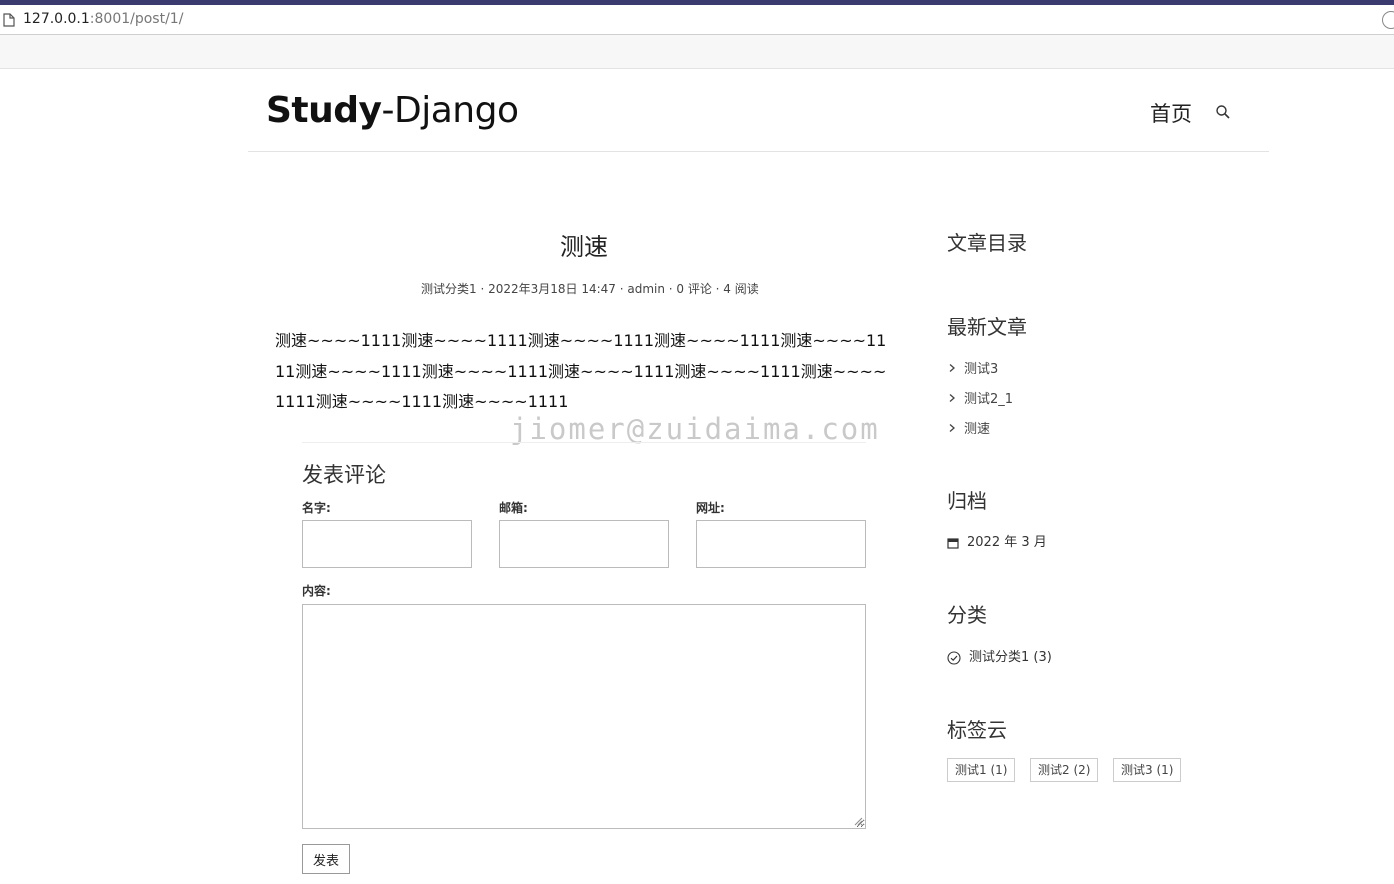 This screenshot has width=1394, height=884. What do you see at coordinates (584, 716) in the screenshot?
I see `content-textarea` at bounding box center [584, 716].